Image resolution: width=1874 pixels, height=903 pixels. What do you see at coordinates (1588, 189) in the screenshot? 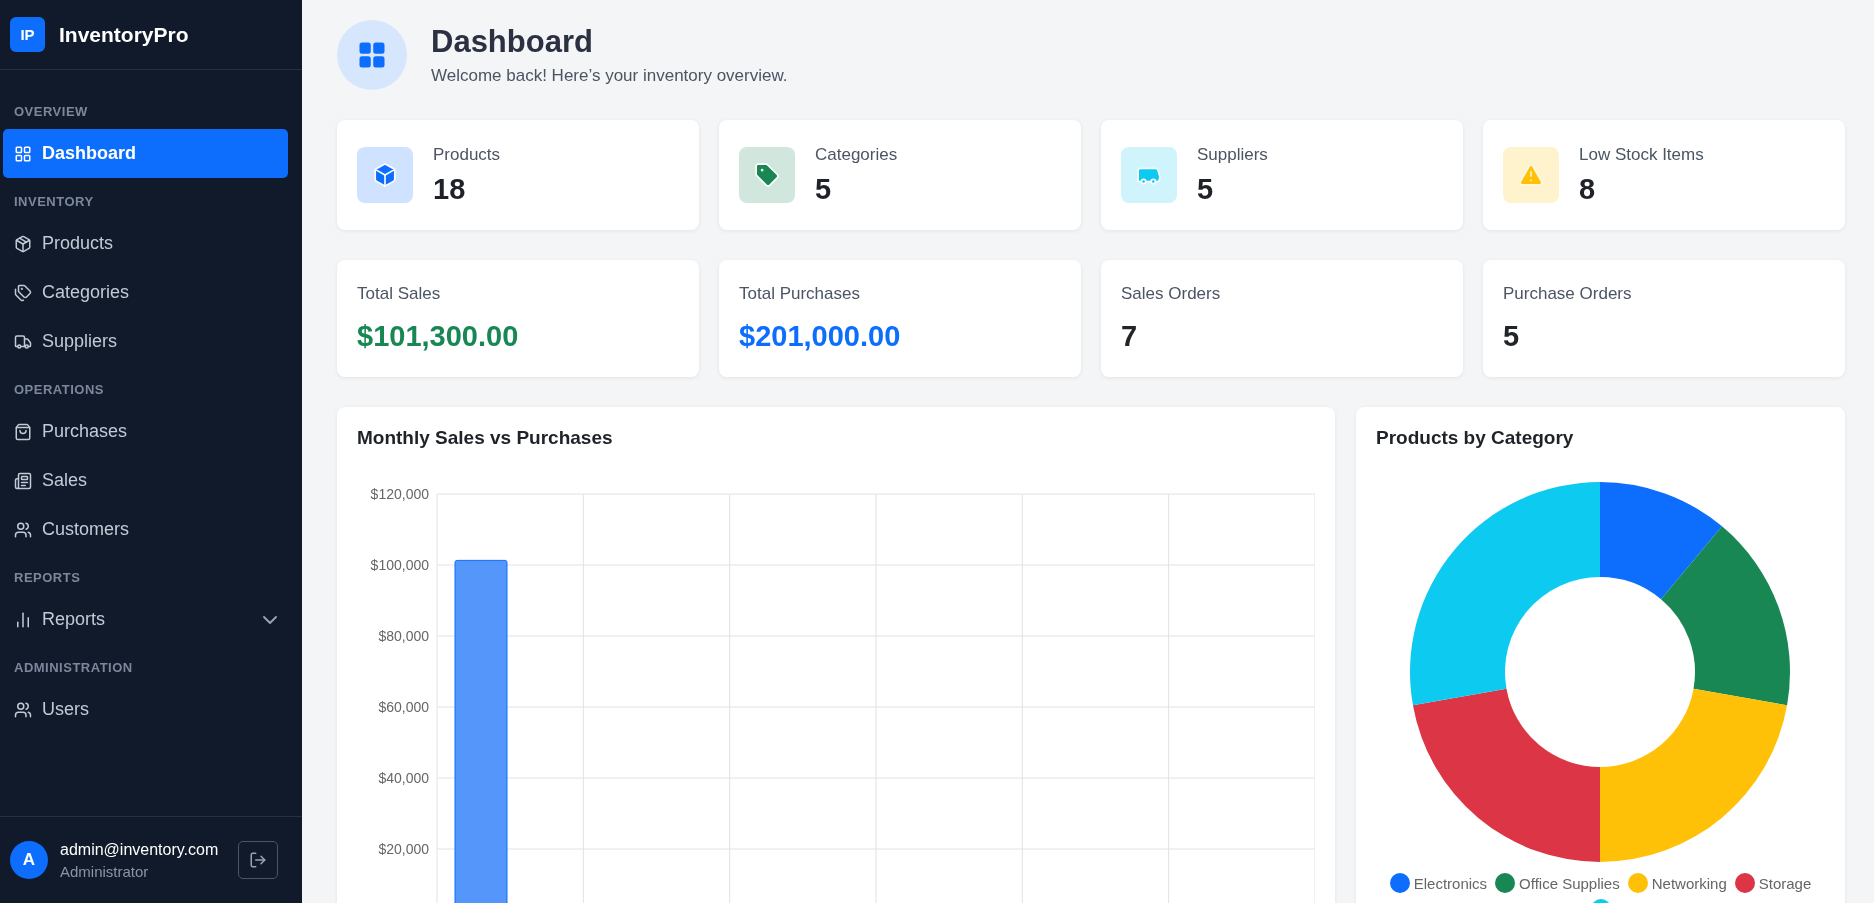
I see `stat-value: 8` at bounding box center [1588, 189].